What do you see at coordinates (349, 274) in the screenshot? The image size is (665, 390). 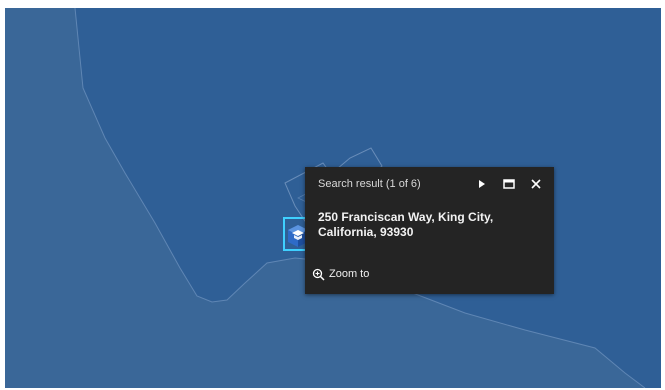 I see `zoom-to-label: Zoom to` at bounding box center [349, 274].